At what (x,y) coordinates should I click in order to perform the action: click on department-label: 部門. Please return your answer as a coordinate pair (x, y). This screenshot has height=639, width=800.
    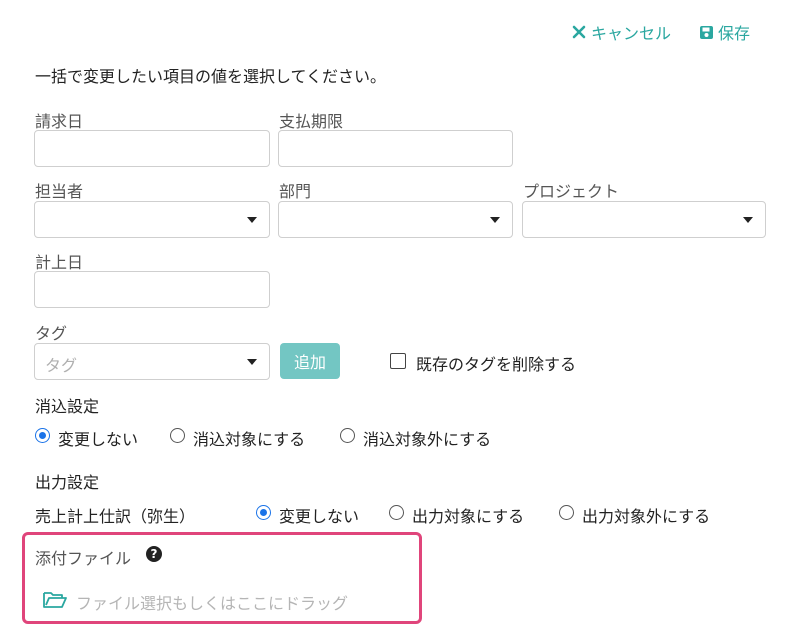
    Looking at the image, I should click on (295, 191).